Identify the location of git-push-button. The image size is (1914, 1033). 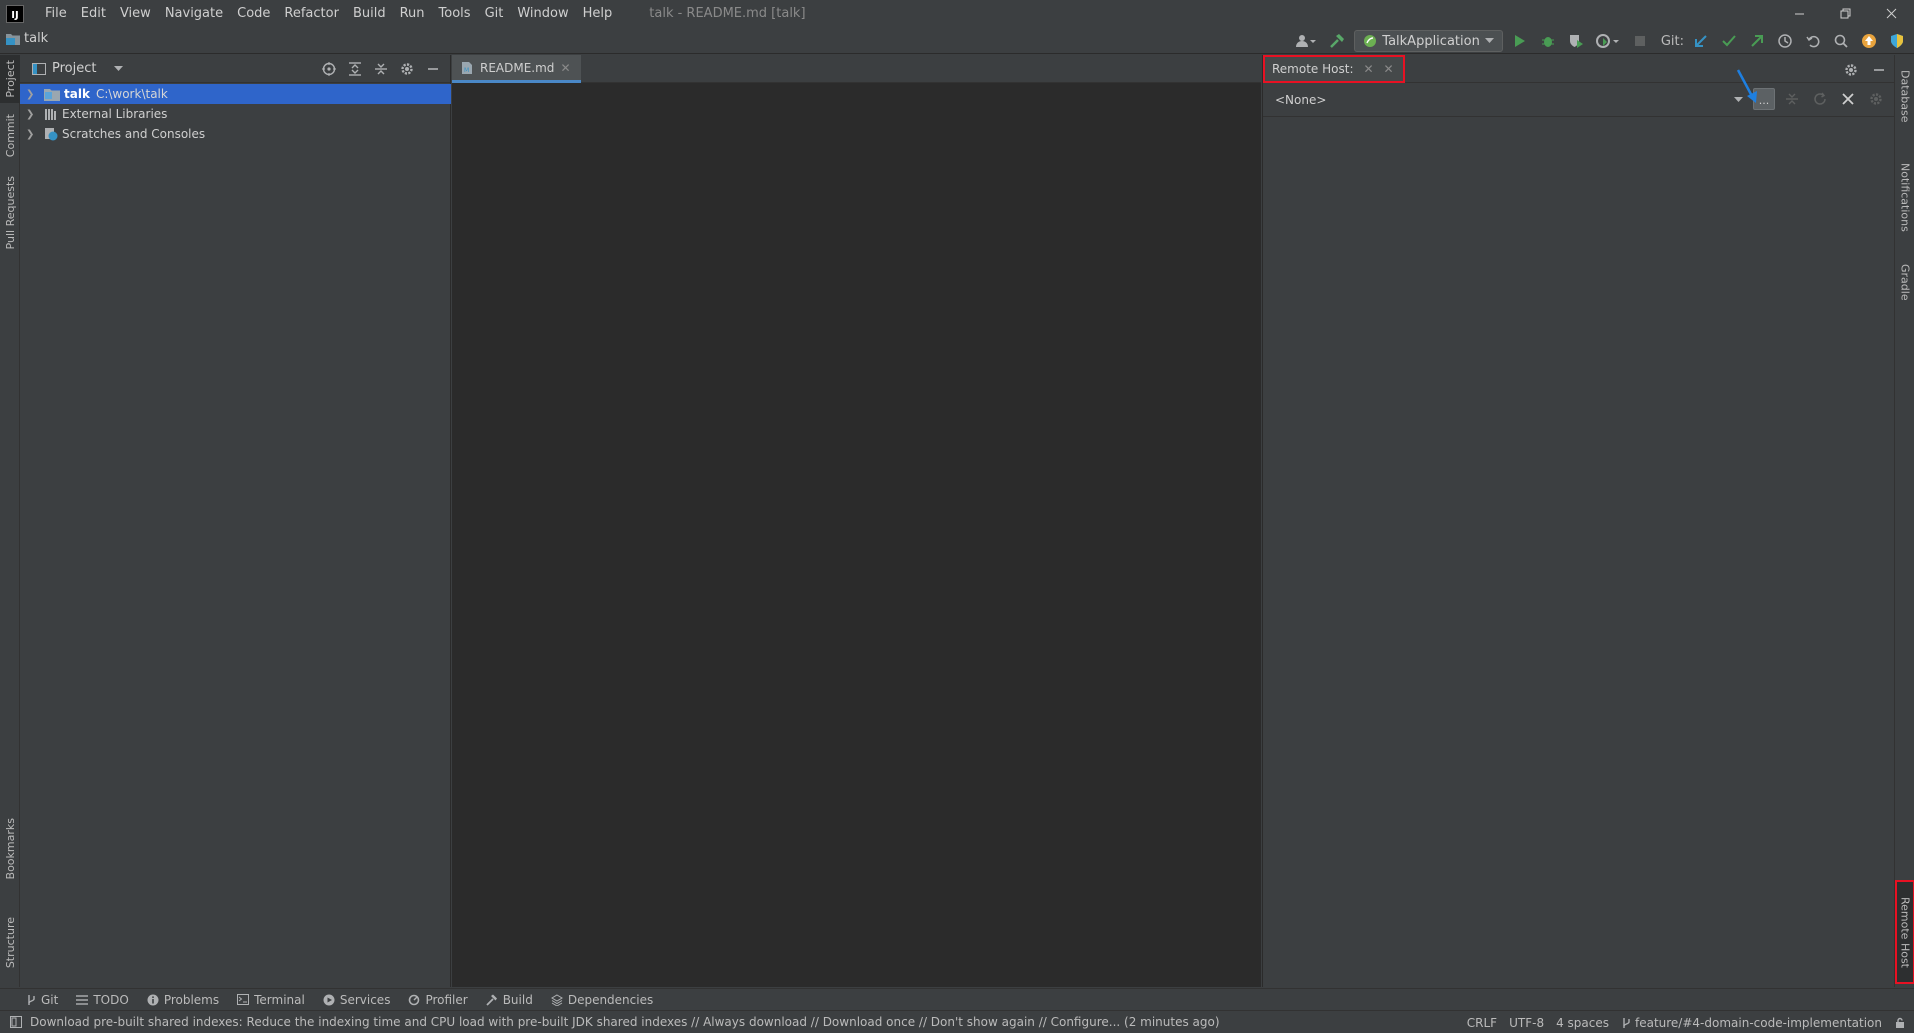
(1757, 41).